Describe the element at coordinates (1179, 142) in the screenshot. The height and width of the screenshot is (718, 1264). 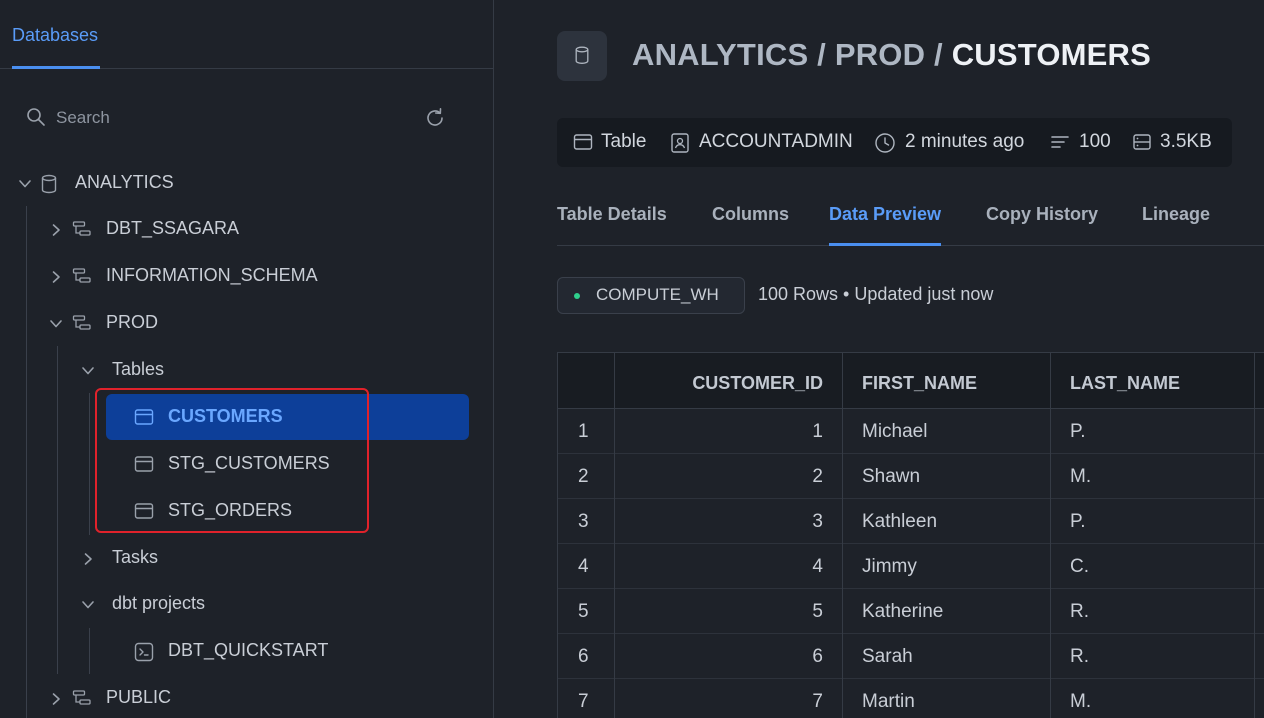
I see `meta-size: 3.5KB` at that location.